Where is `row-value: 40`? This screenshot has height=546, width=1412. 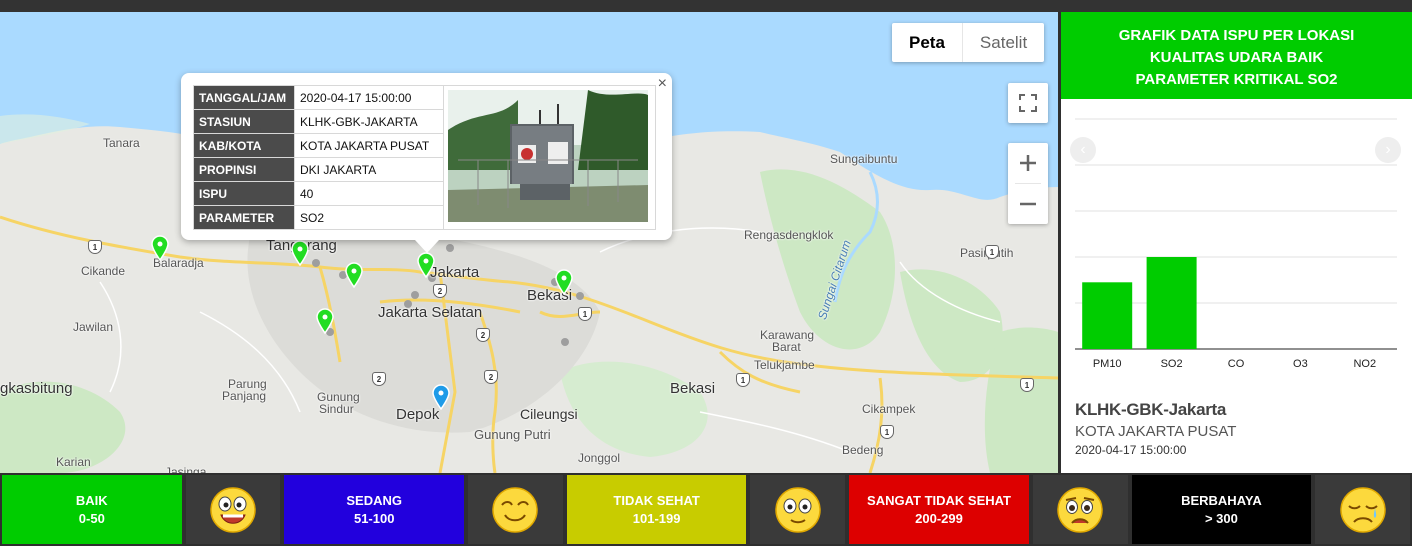 row-value: 40 is located at coordinates (369, 193).